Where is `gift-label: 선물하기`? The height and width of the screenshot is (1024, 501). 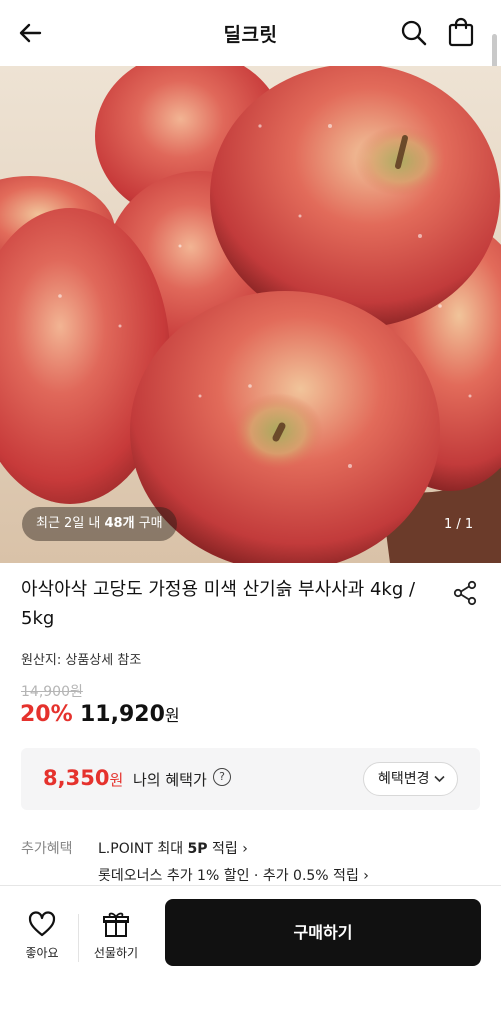 gift-label: 선물하기 is located at coordinates (116, 953).